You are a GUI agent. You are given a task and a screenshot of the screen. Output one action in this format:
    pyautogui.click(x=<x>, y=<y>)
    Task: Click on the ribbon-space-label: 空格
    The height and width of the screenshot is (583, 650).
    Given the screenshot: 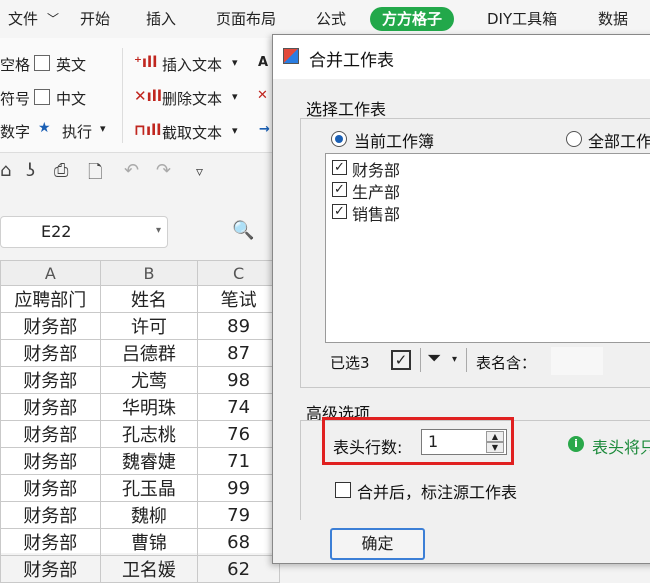 What is the action you would take?
    pyautogui.click(x=15, y=64)
    